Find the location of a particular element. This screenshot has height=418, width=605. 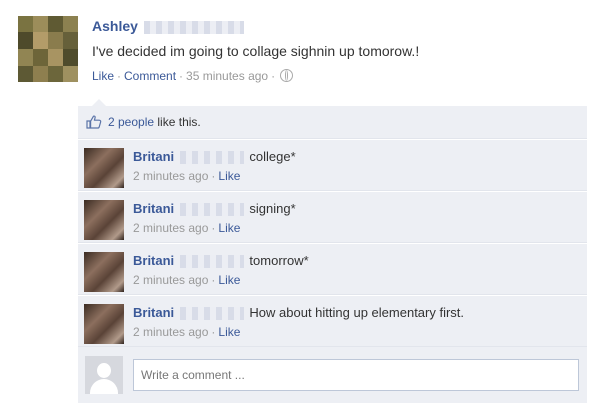

likes-summary: 2 people like this. is located at coordinates (332, 122).